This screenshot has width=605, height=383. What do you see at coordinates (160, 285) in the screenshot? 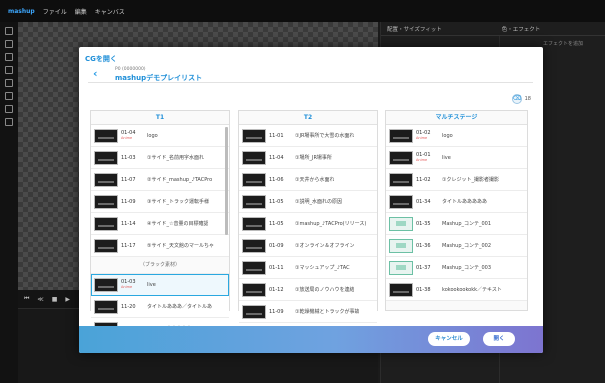
I see `list-item: 01-03 Anime live` at bounding box center [160, 285].